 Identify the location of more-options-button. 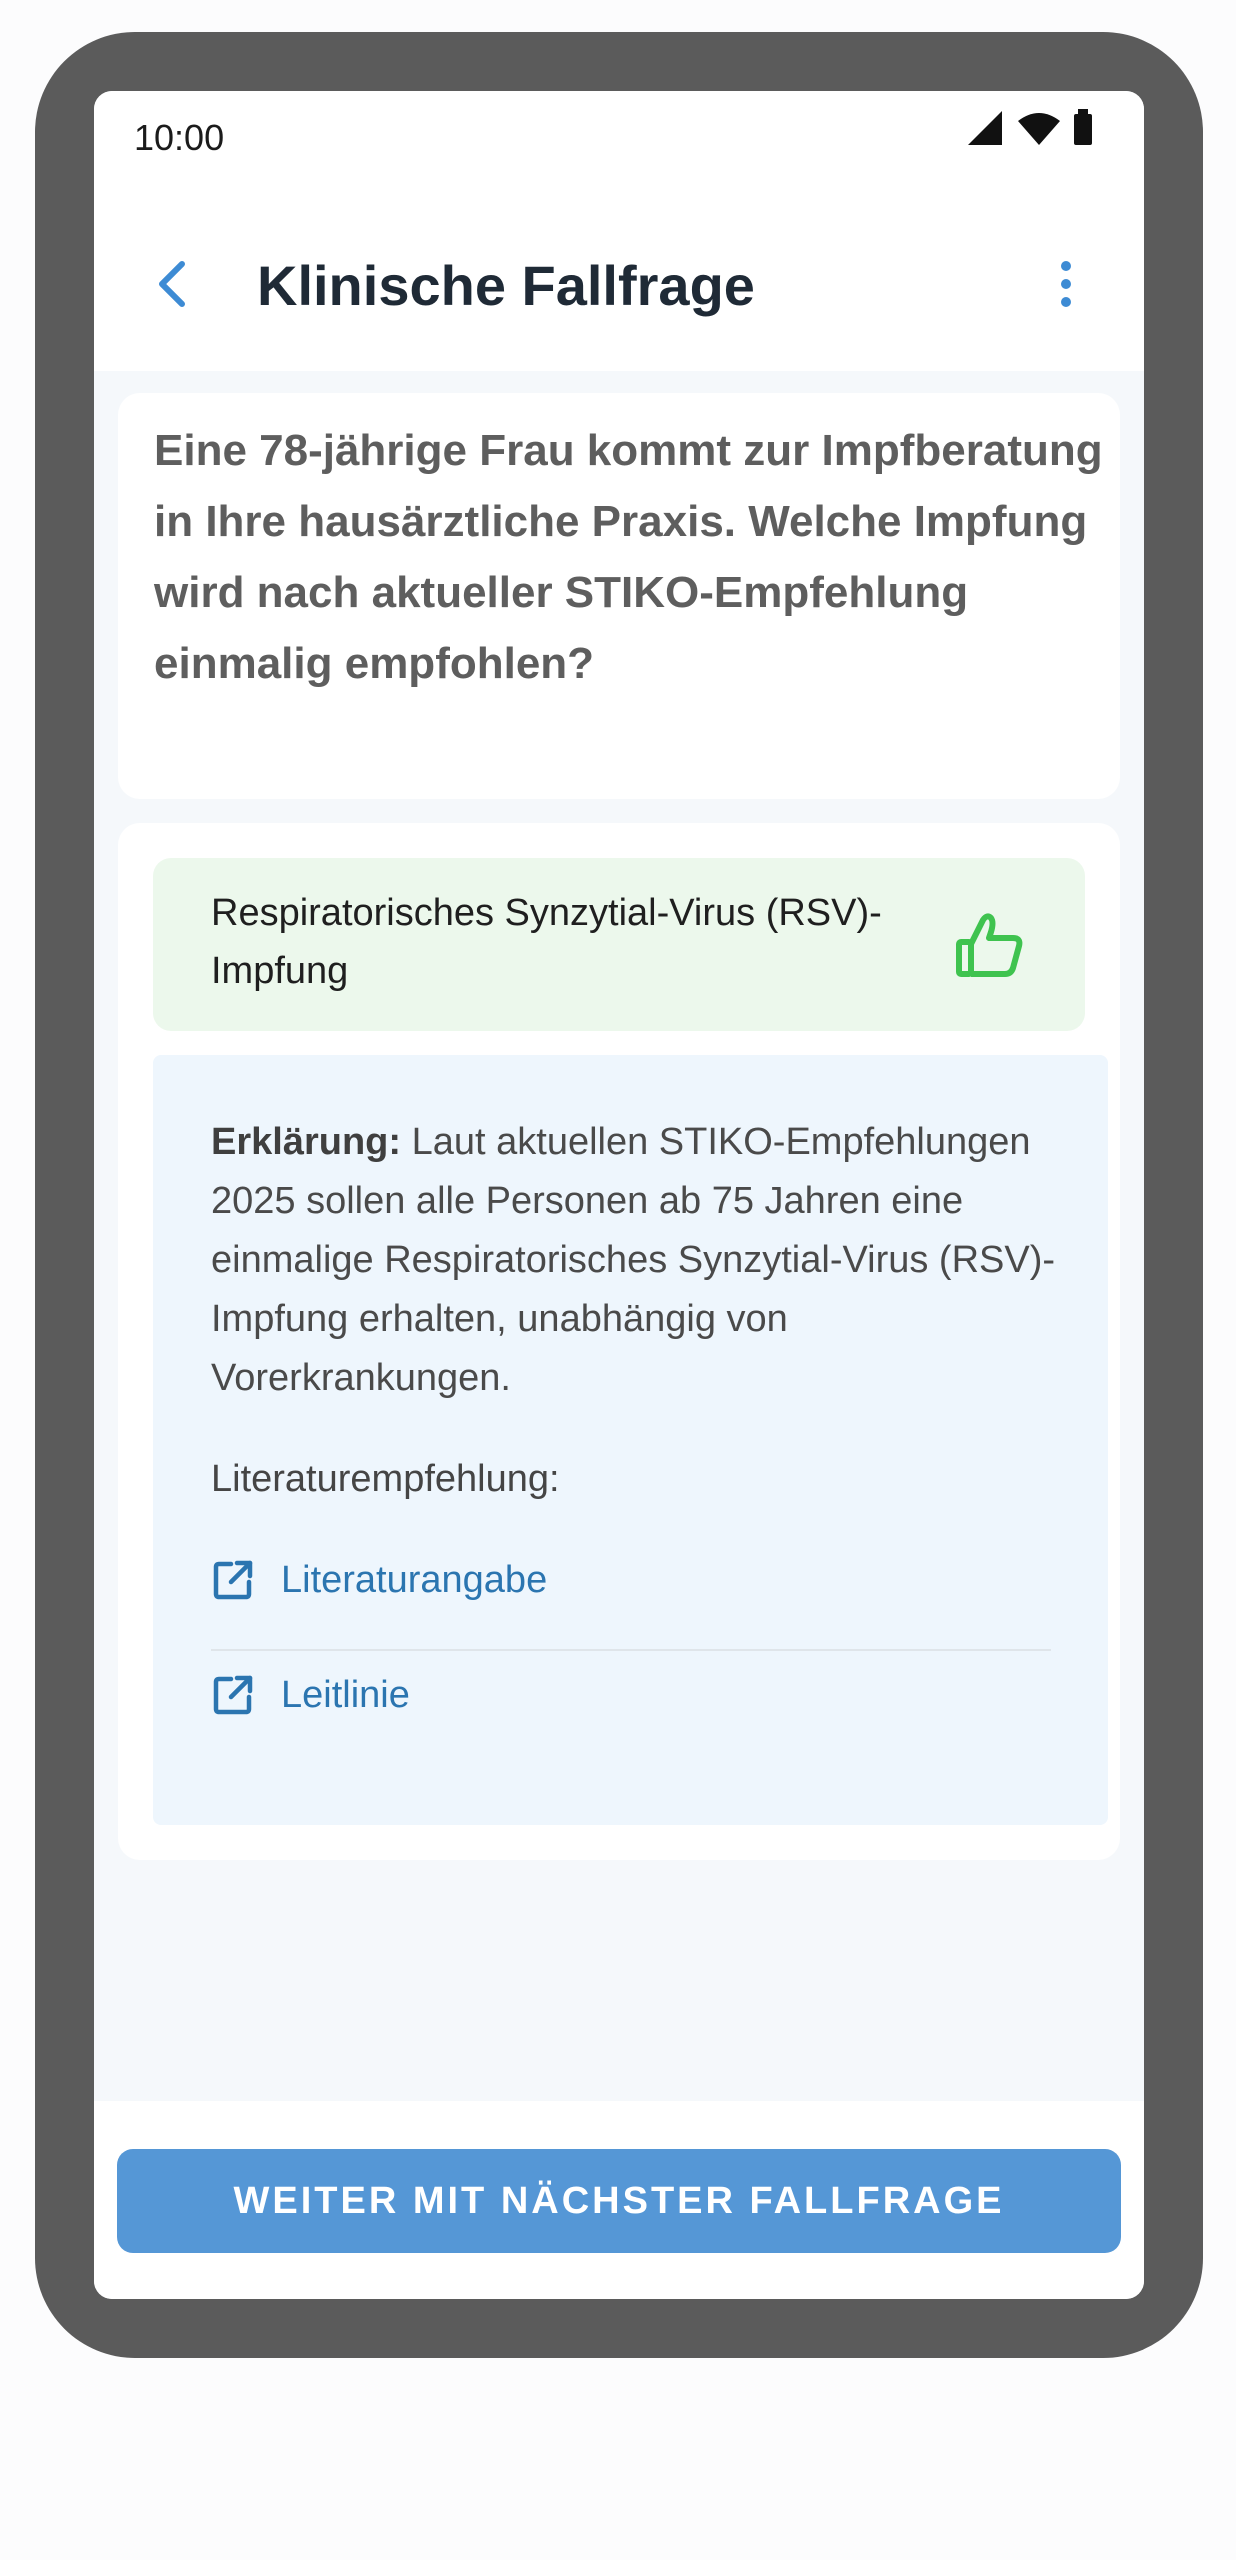
(1066, 284).